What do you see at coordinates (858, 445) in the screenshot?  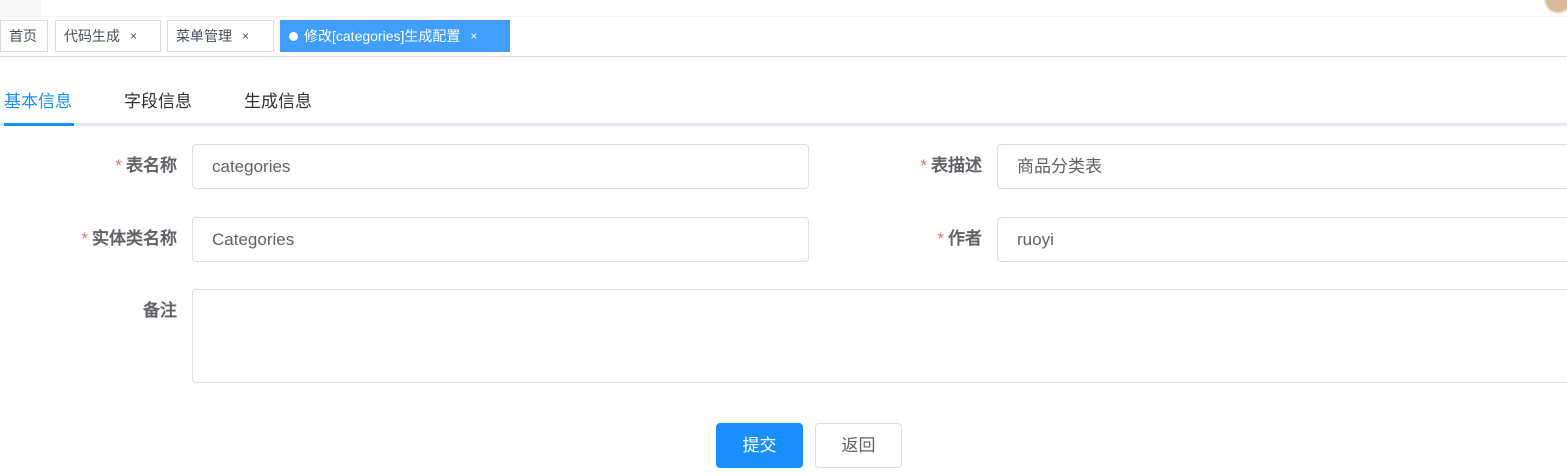 I see `back-button: 返回` at bounding box center [858, 445].